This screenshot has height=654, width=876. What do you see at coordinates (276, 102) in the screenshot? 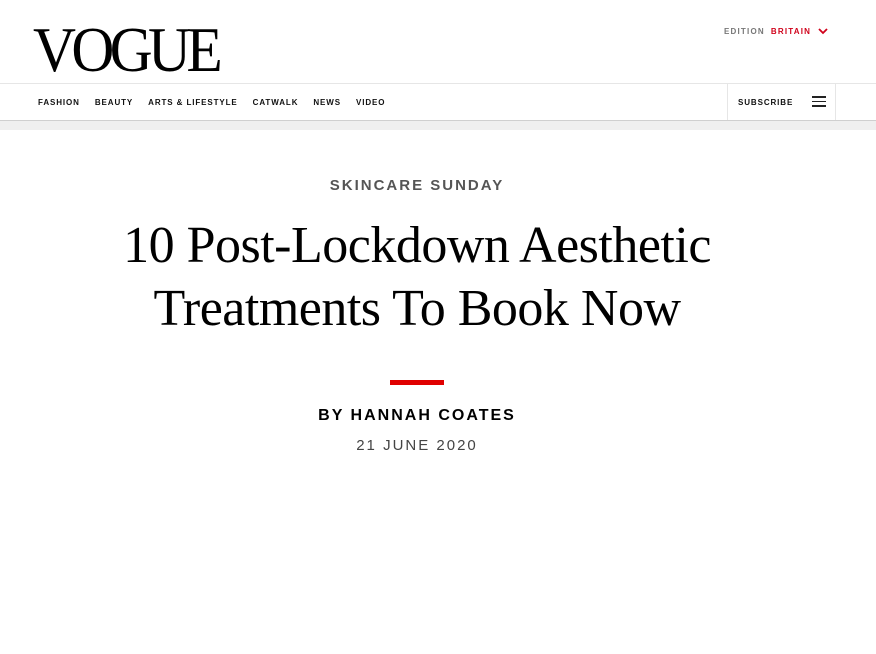
I see `nav-item-catwalk: CATWALK` at bounding box center [276, 102].